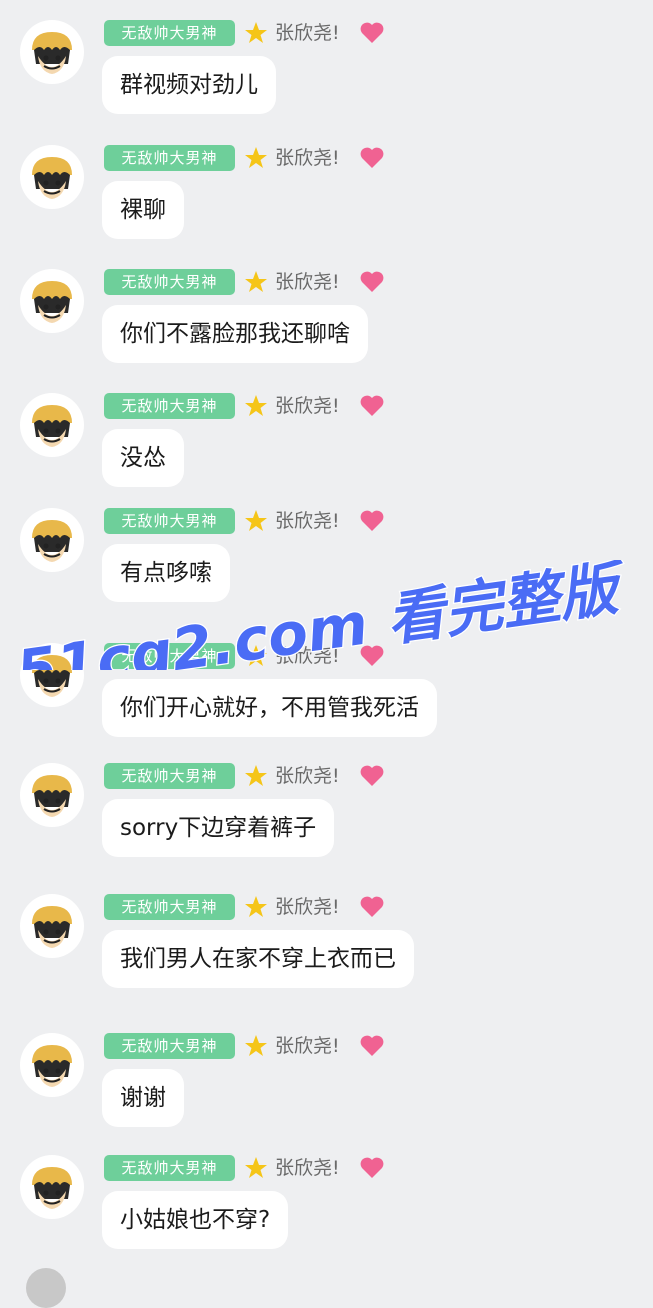  What do you see at coordinates (143, 210) in the screenshot?
I see `message-bubble: 裸聊` at bounding box center [143, 210].